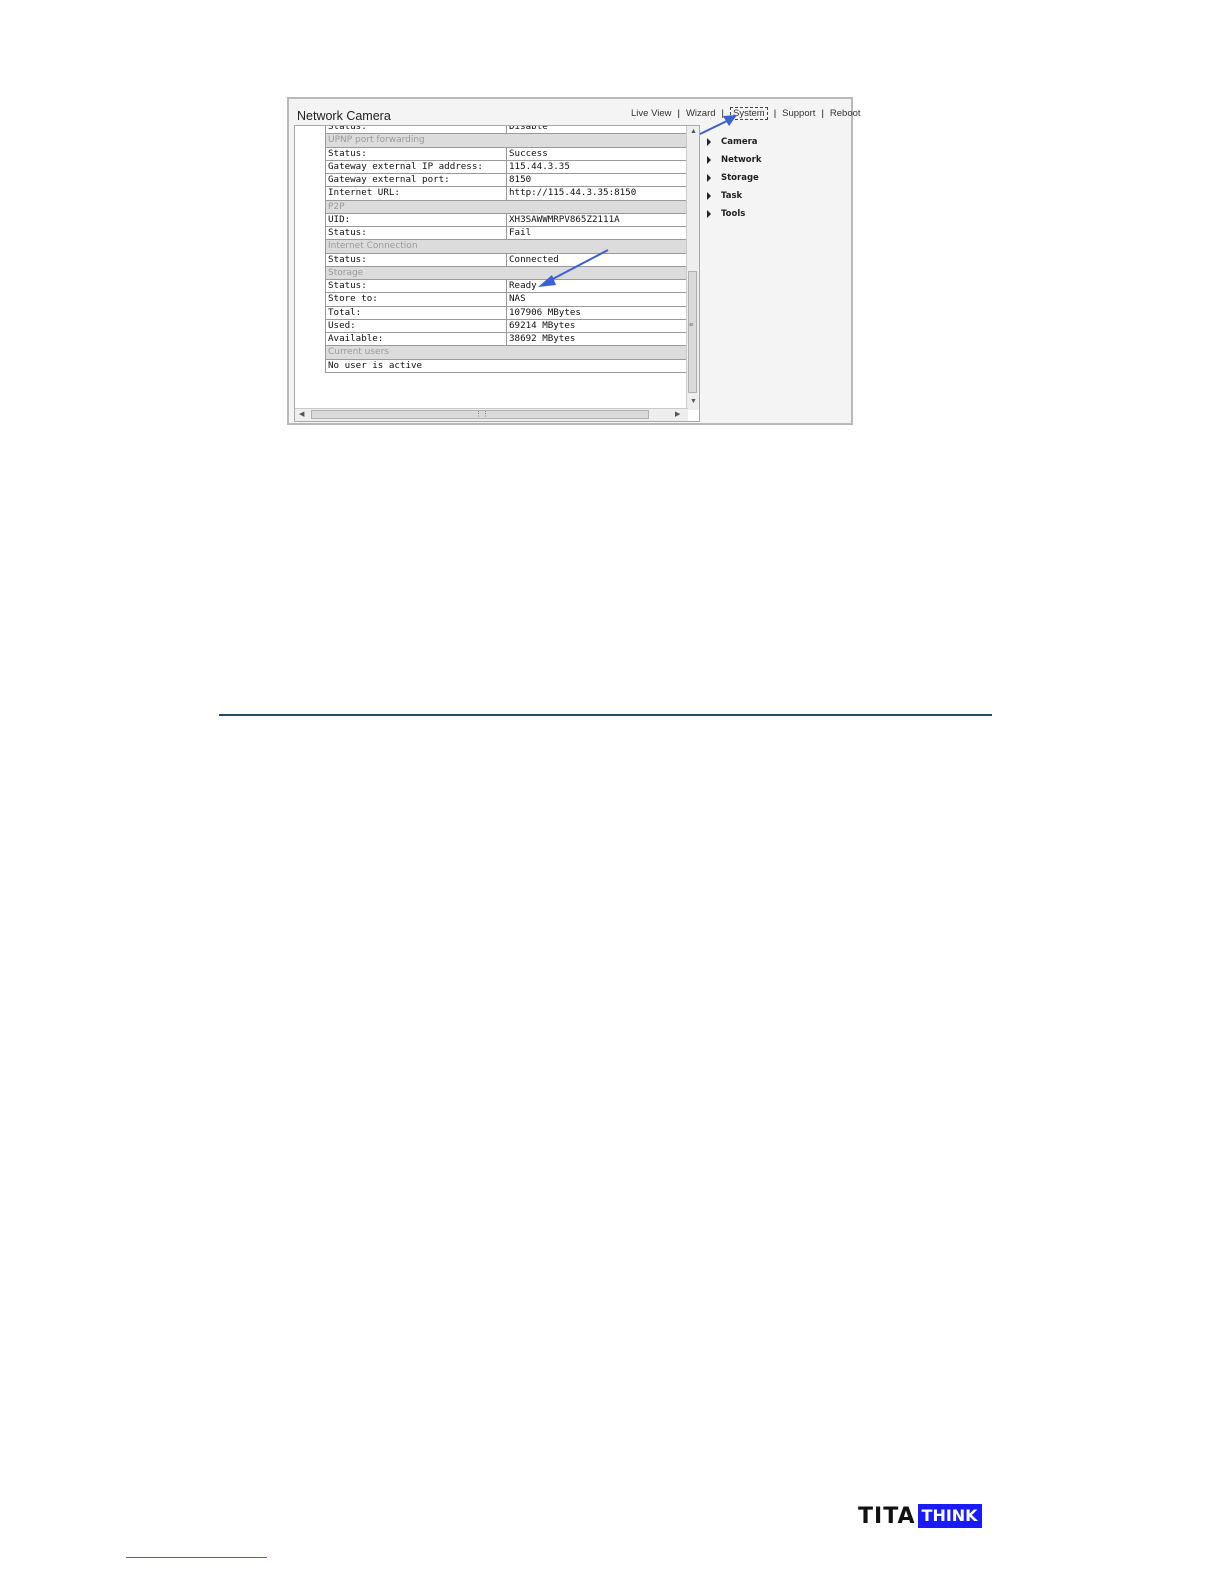 The image size is (1224, 1584). I want to click on scroll-up-arrow-icon: ▲, so click(693, 132).